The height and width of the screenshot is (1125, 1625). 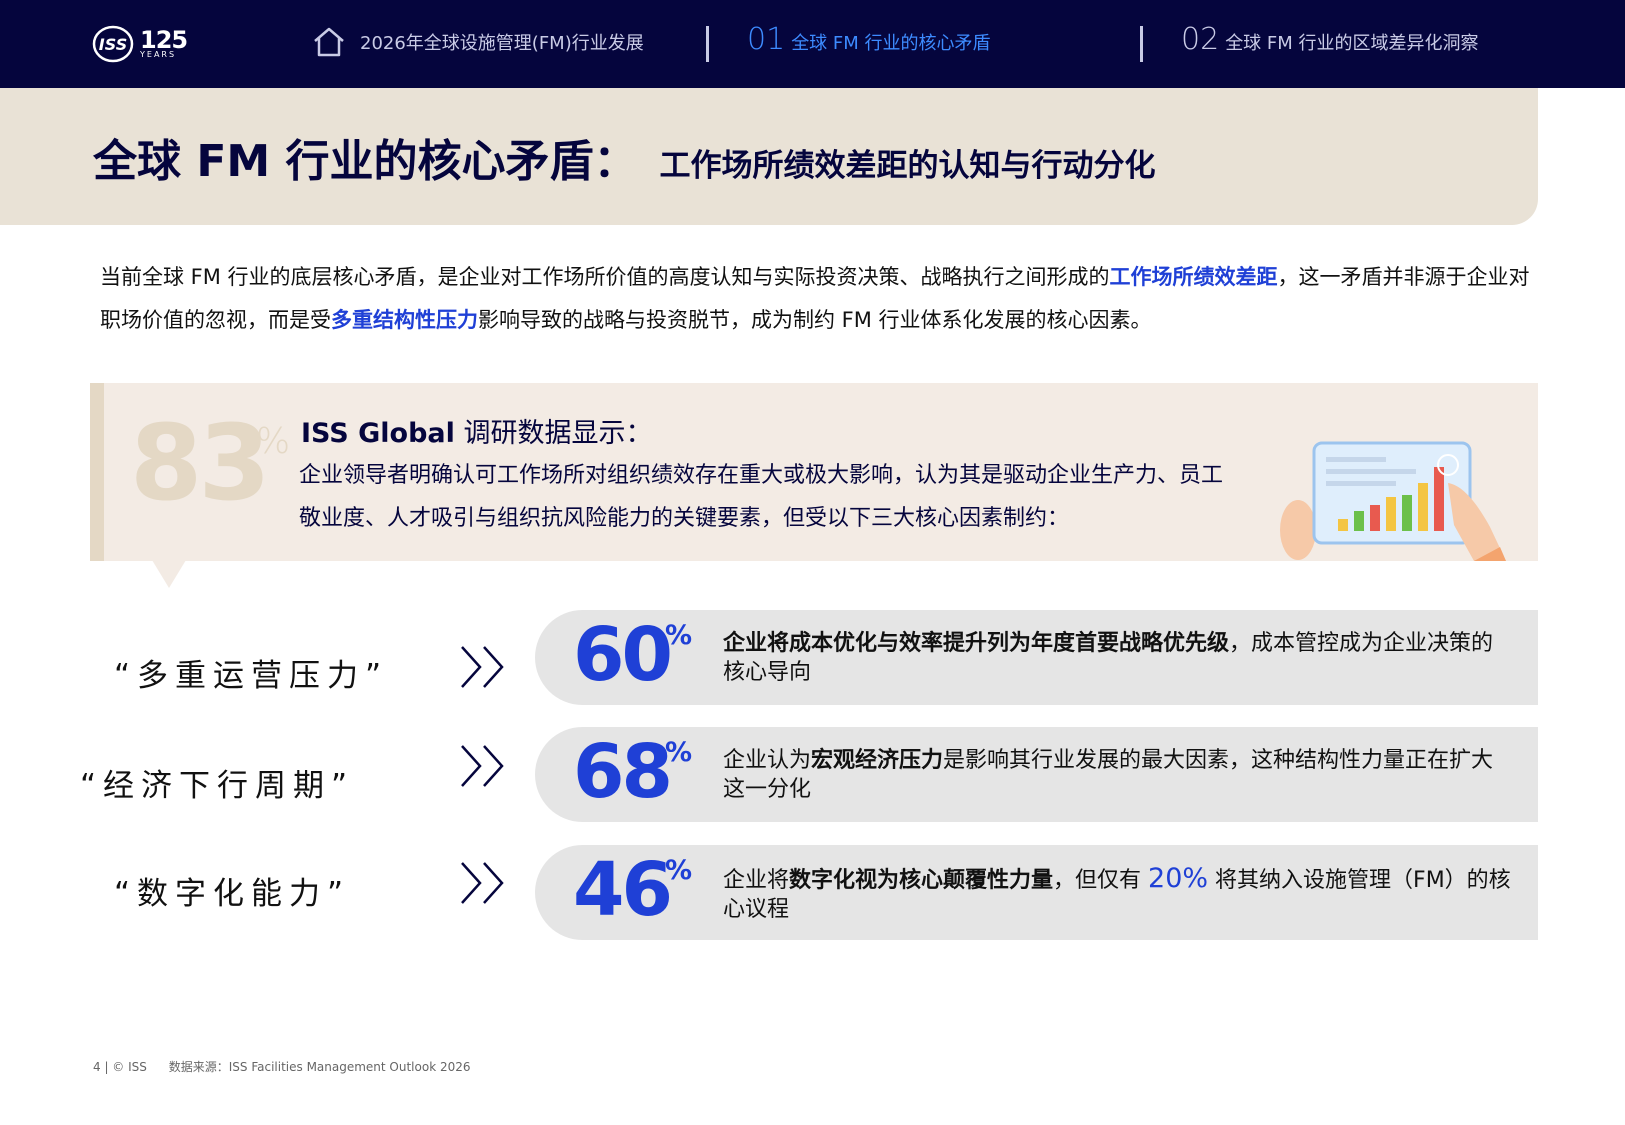 I want to click on factor-label-operations: “多重运营压力”, so click(x=251, y=676).